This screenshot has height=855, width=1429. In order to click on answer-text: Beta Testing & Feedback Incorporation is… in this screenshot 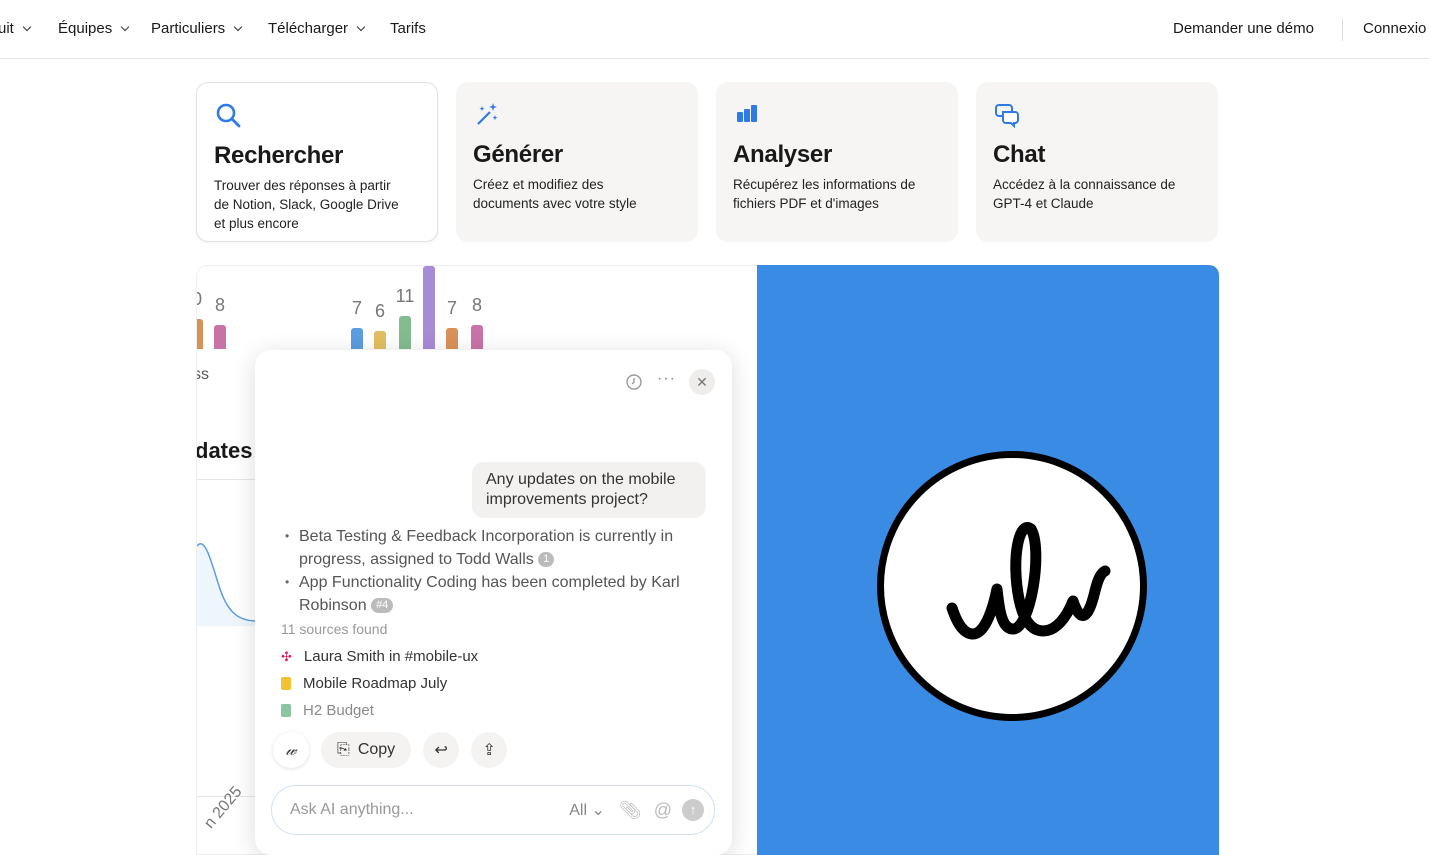, I will do `click(486, 548)`.